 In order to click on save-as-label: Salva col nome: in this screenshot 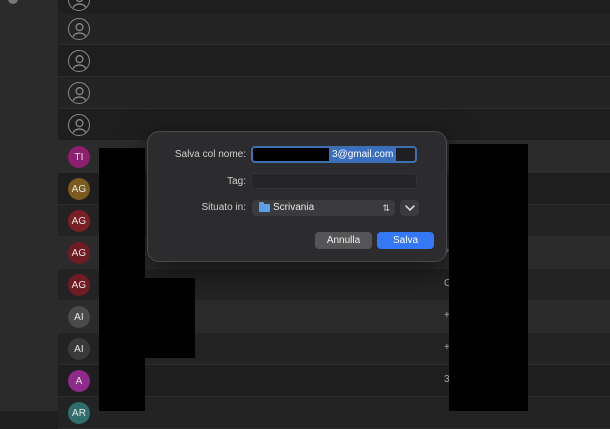, I will do `click(210, 154)`.